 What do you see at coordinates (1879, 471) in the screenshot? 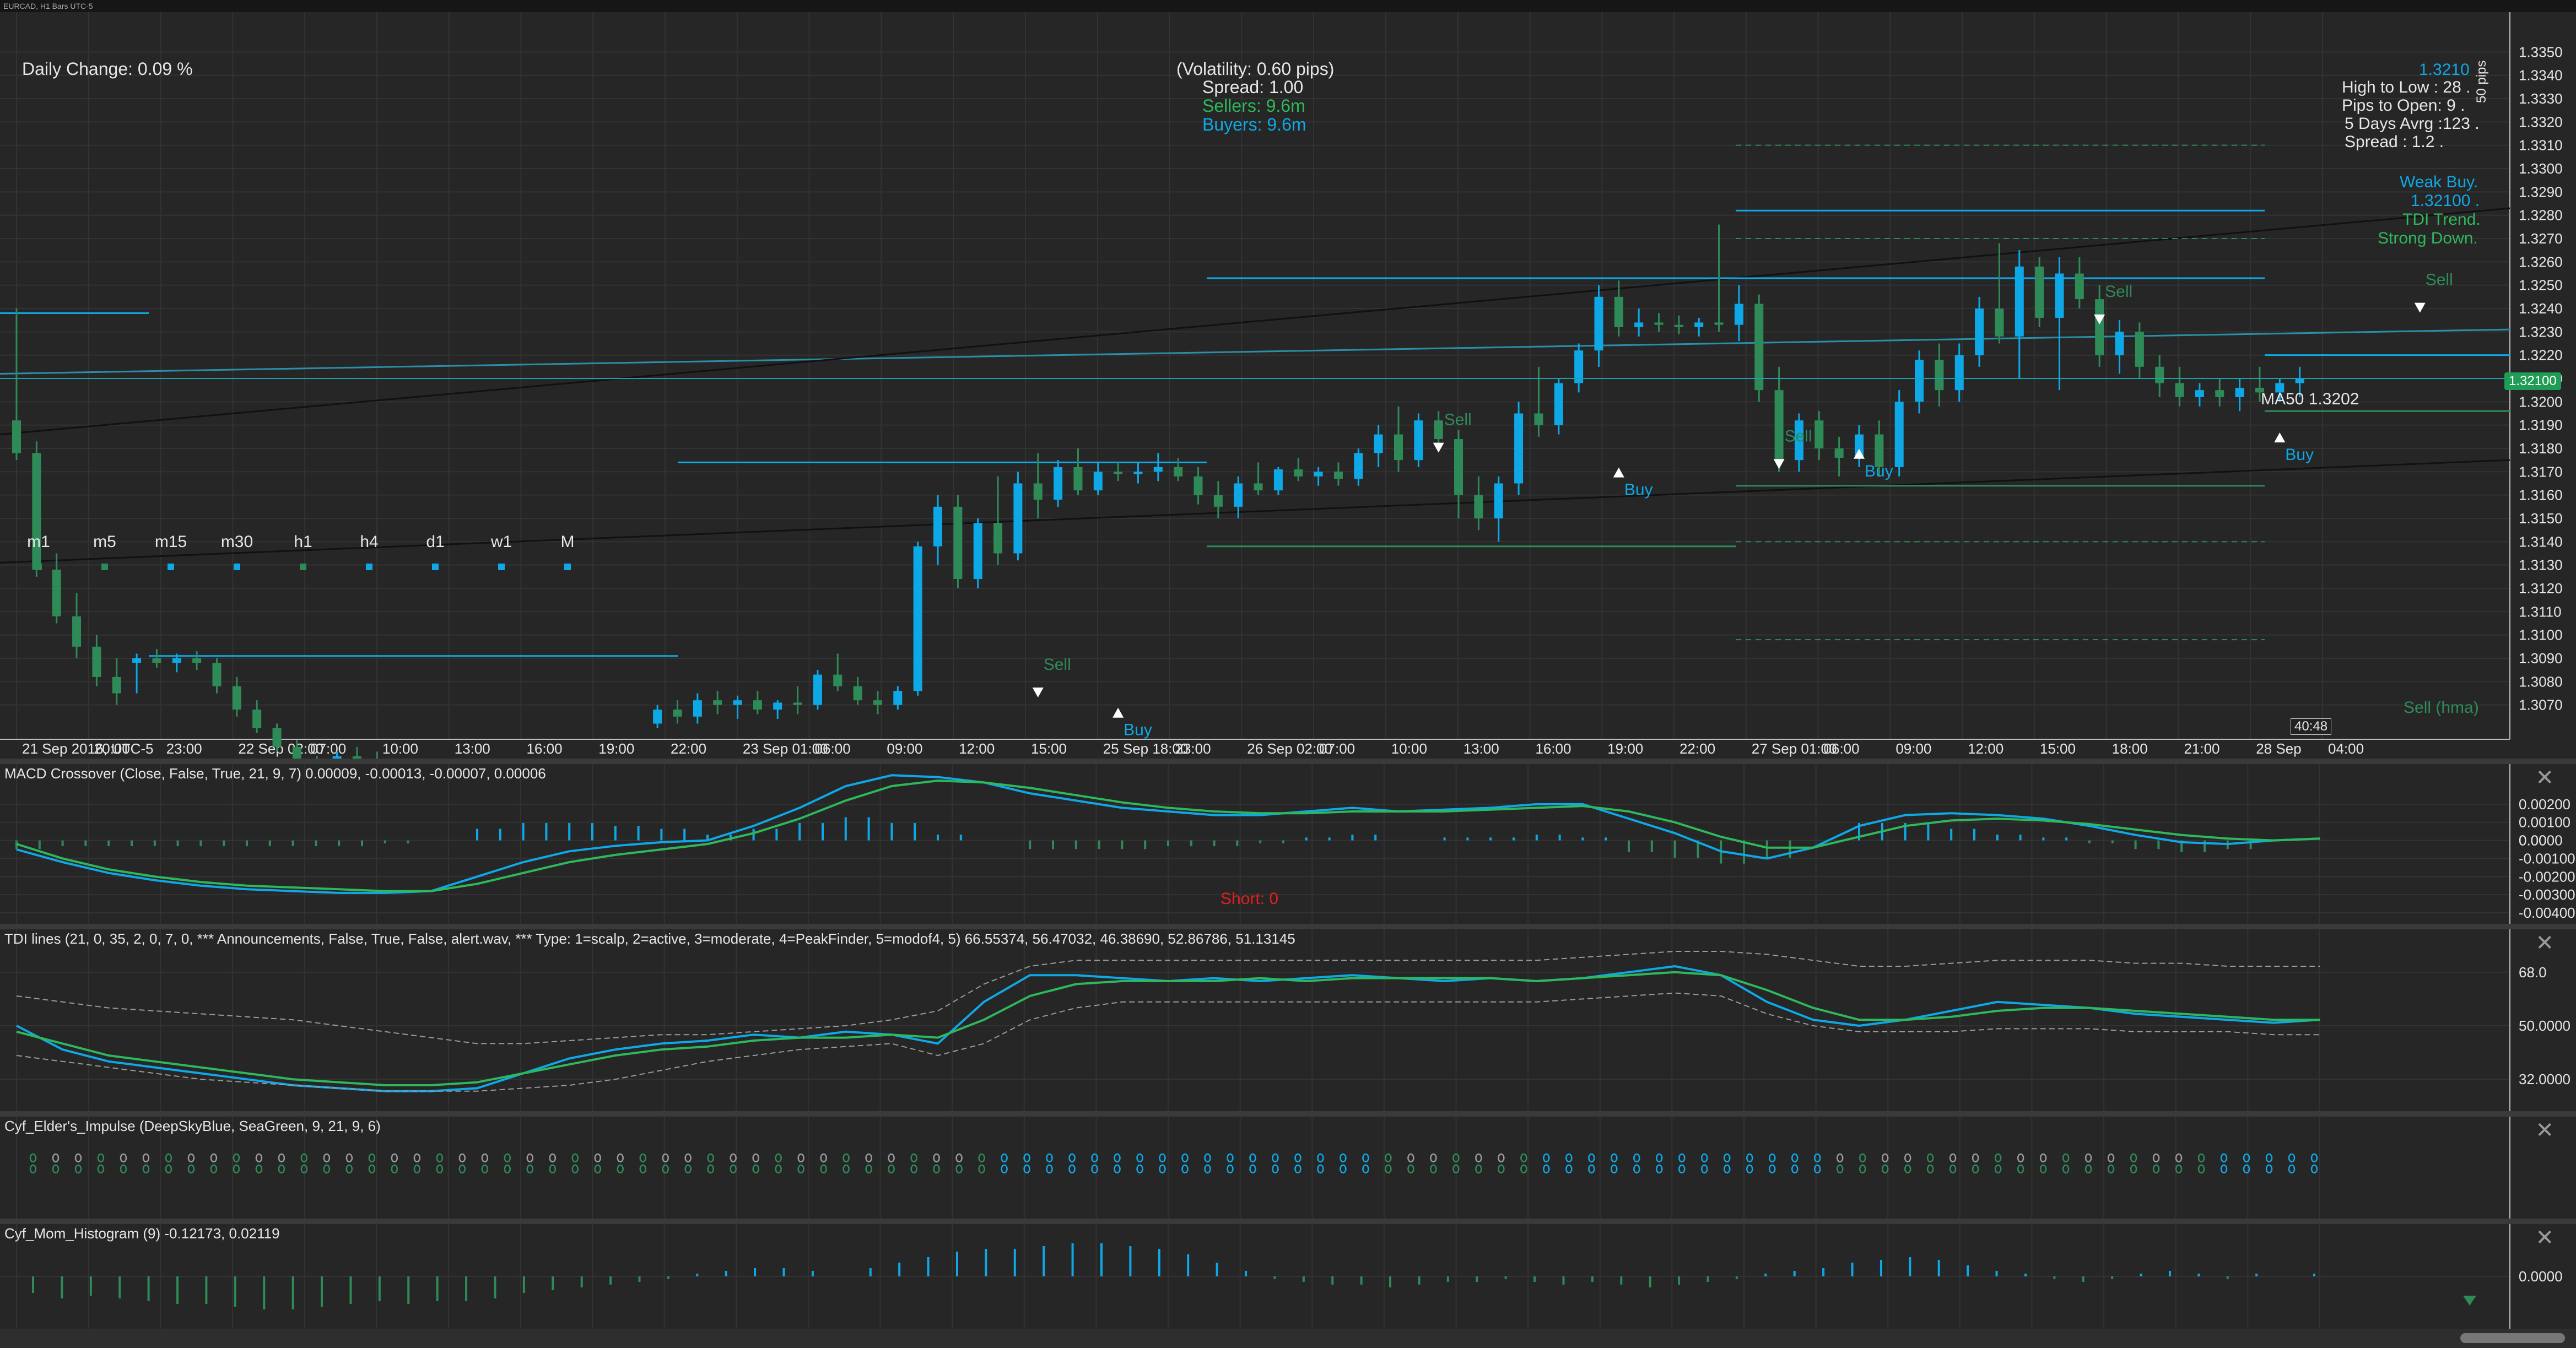
I see `buy-signal-label: Buy` at bounding box center [1879, 471].